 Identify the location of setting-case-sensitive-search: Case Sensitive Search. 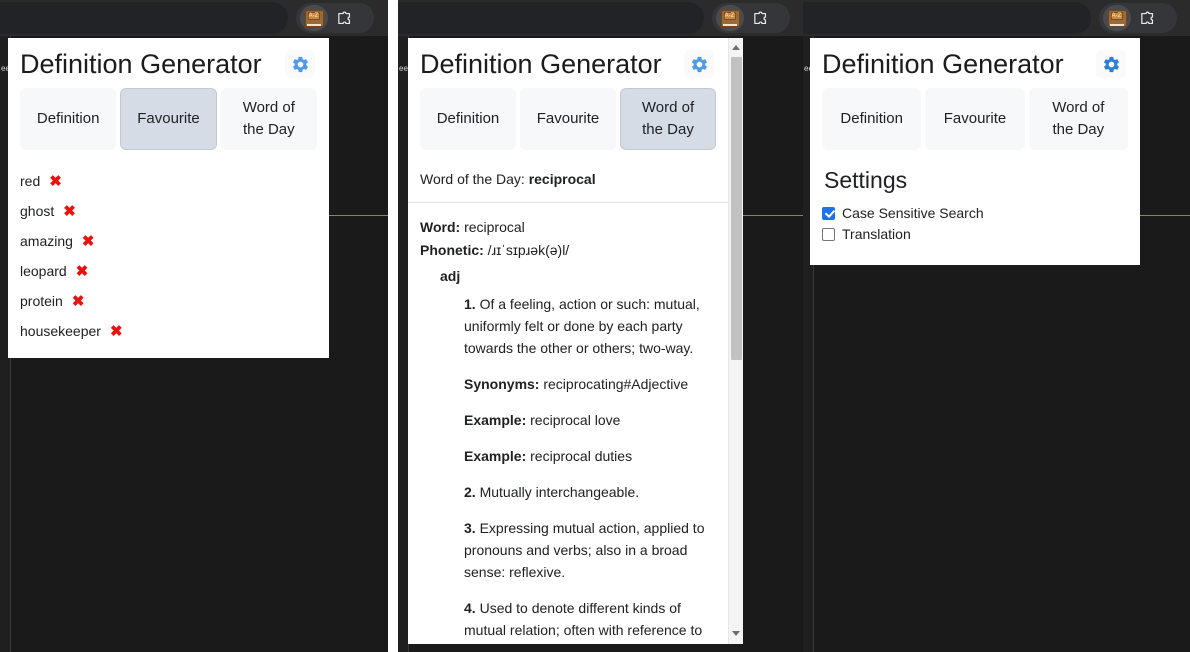
(975, 213).